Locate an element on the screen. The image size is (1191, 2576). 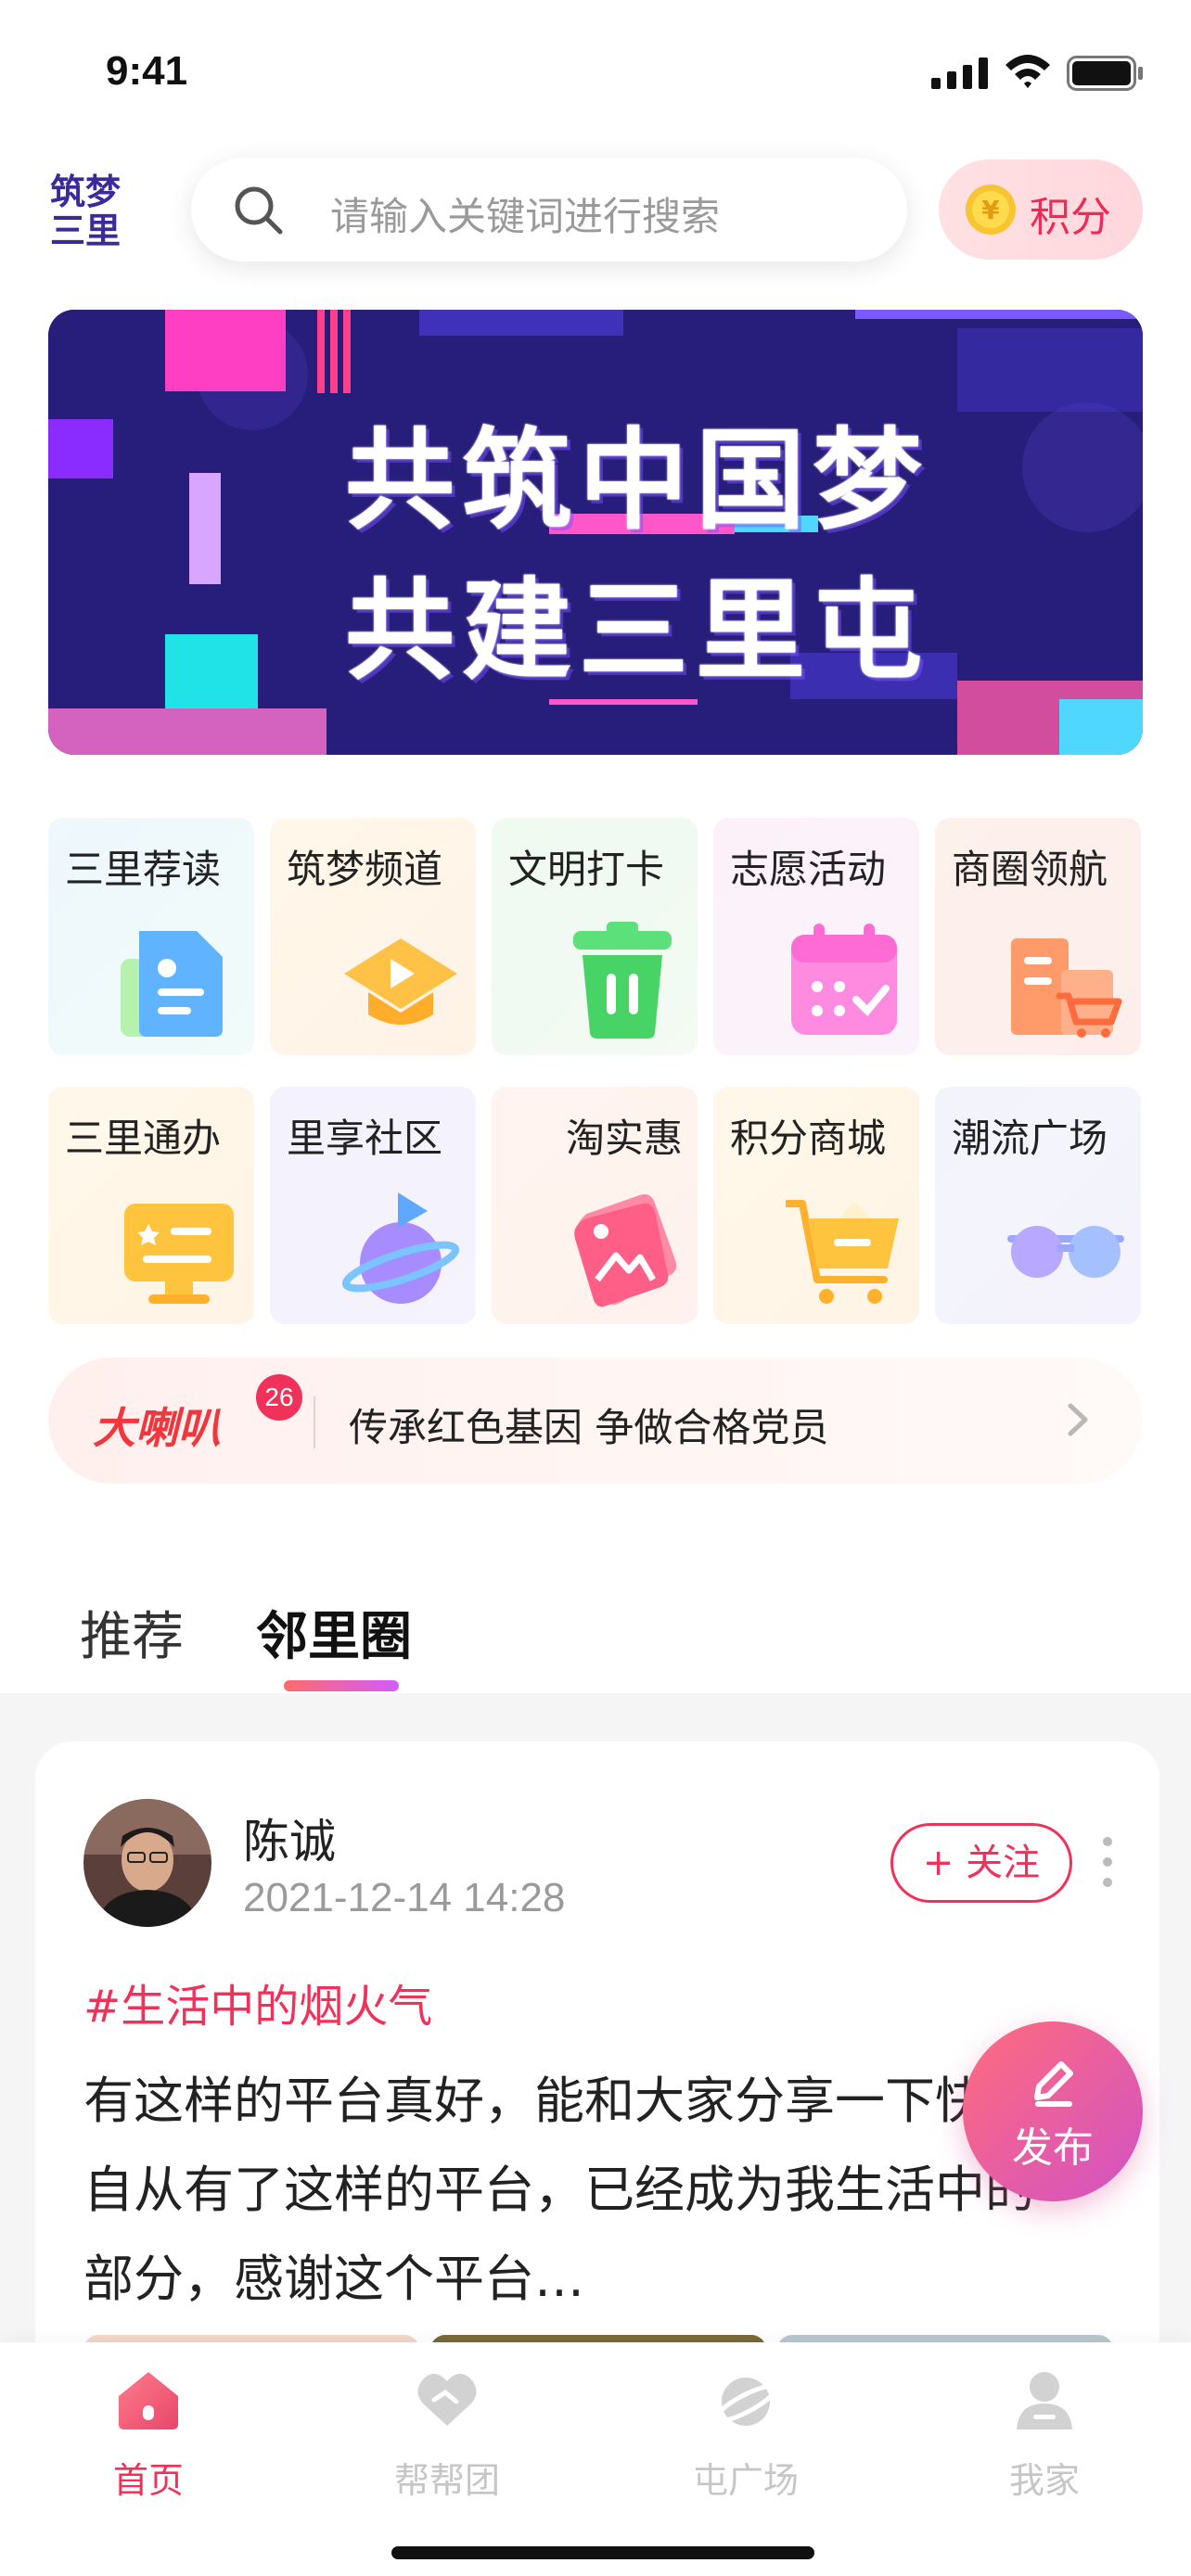
nav-item-home: 首页 is located at coordinates (148, 2433).